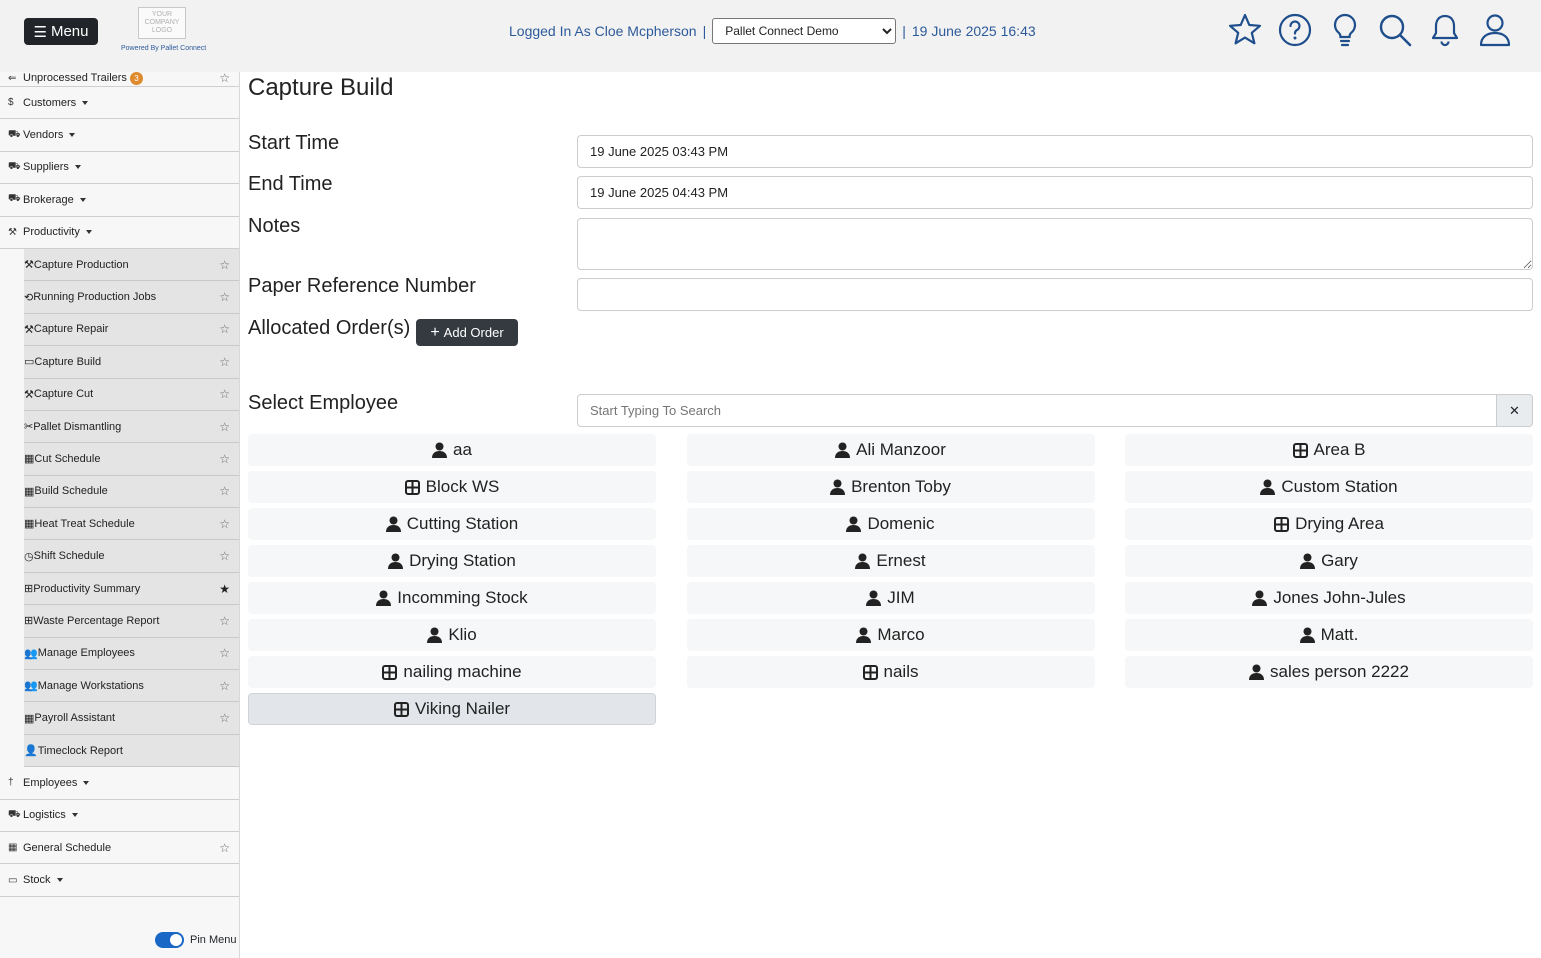 The height and width of the screenshot is (958, 1541). I want to click on star-icon, so click(1245, 30).